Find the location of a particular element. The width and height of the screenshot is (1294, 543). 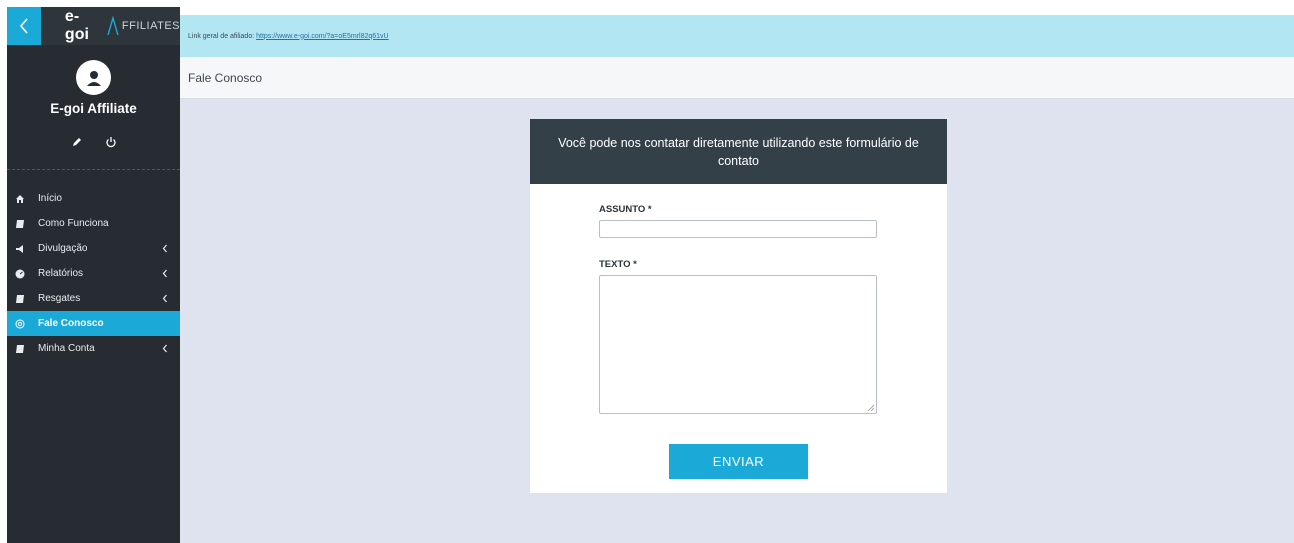

subject-label: ASSUNTO * is located at coordinates (625, 209).